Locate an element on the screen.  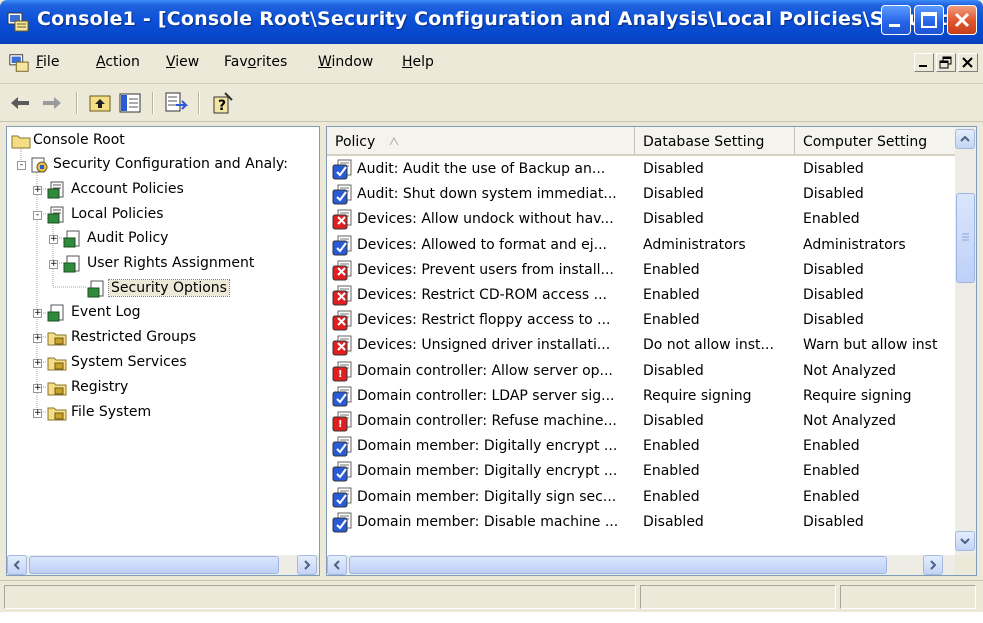
tree-node-restricted-groups: + Restricted Groups is located at coordinates (162, 338).